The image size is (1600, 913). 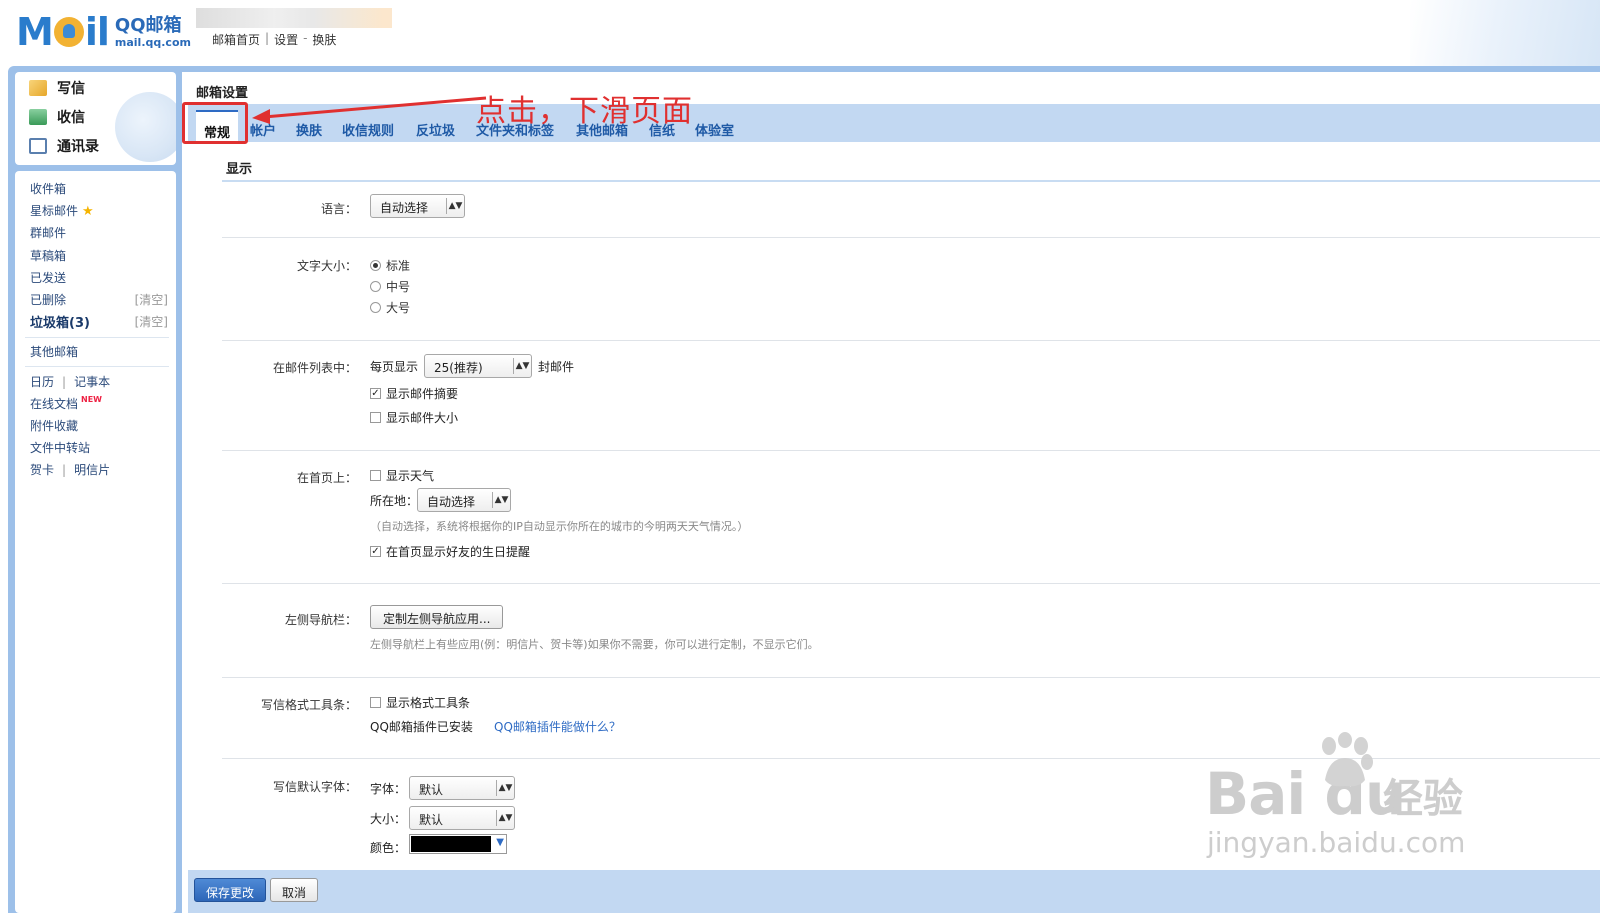 I want to click on page-title: 邮箱设置, so click(x=222, y=93).